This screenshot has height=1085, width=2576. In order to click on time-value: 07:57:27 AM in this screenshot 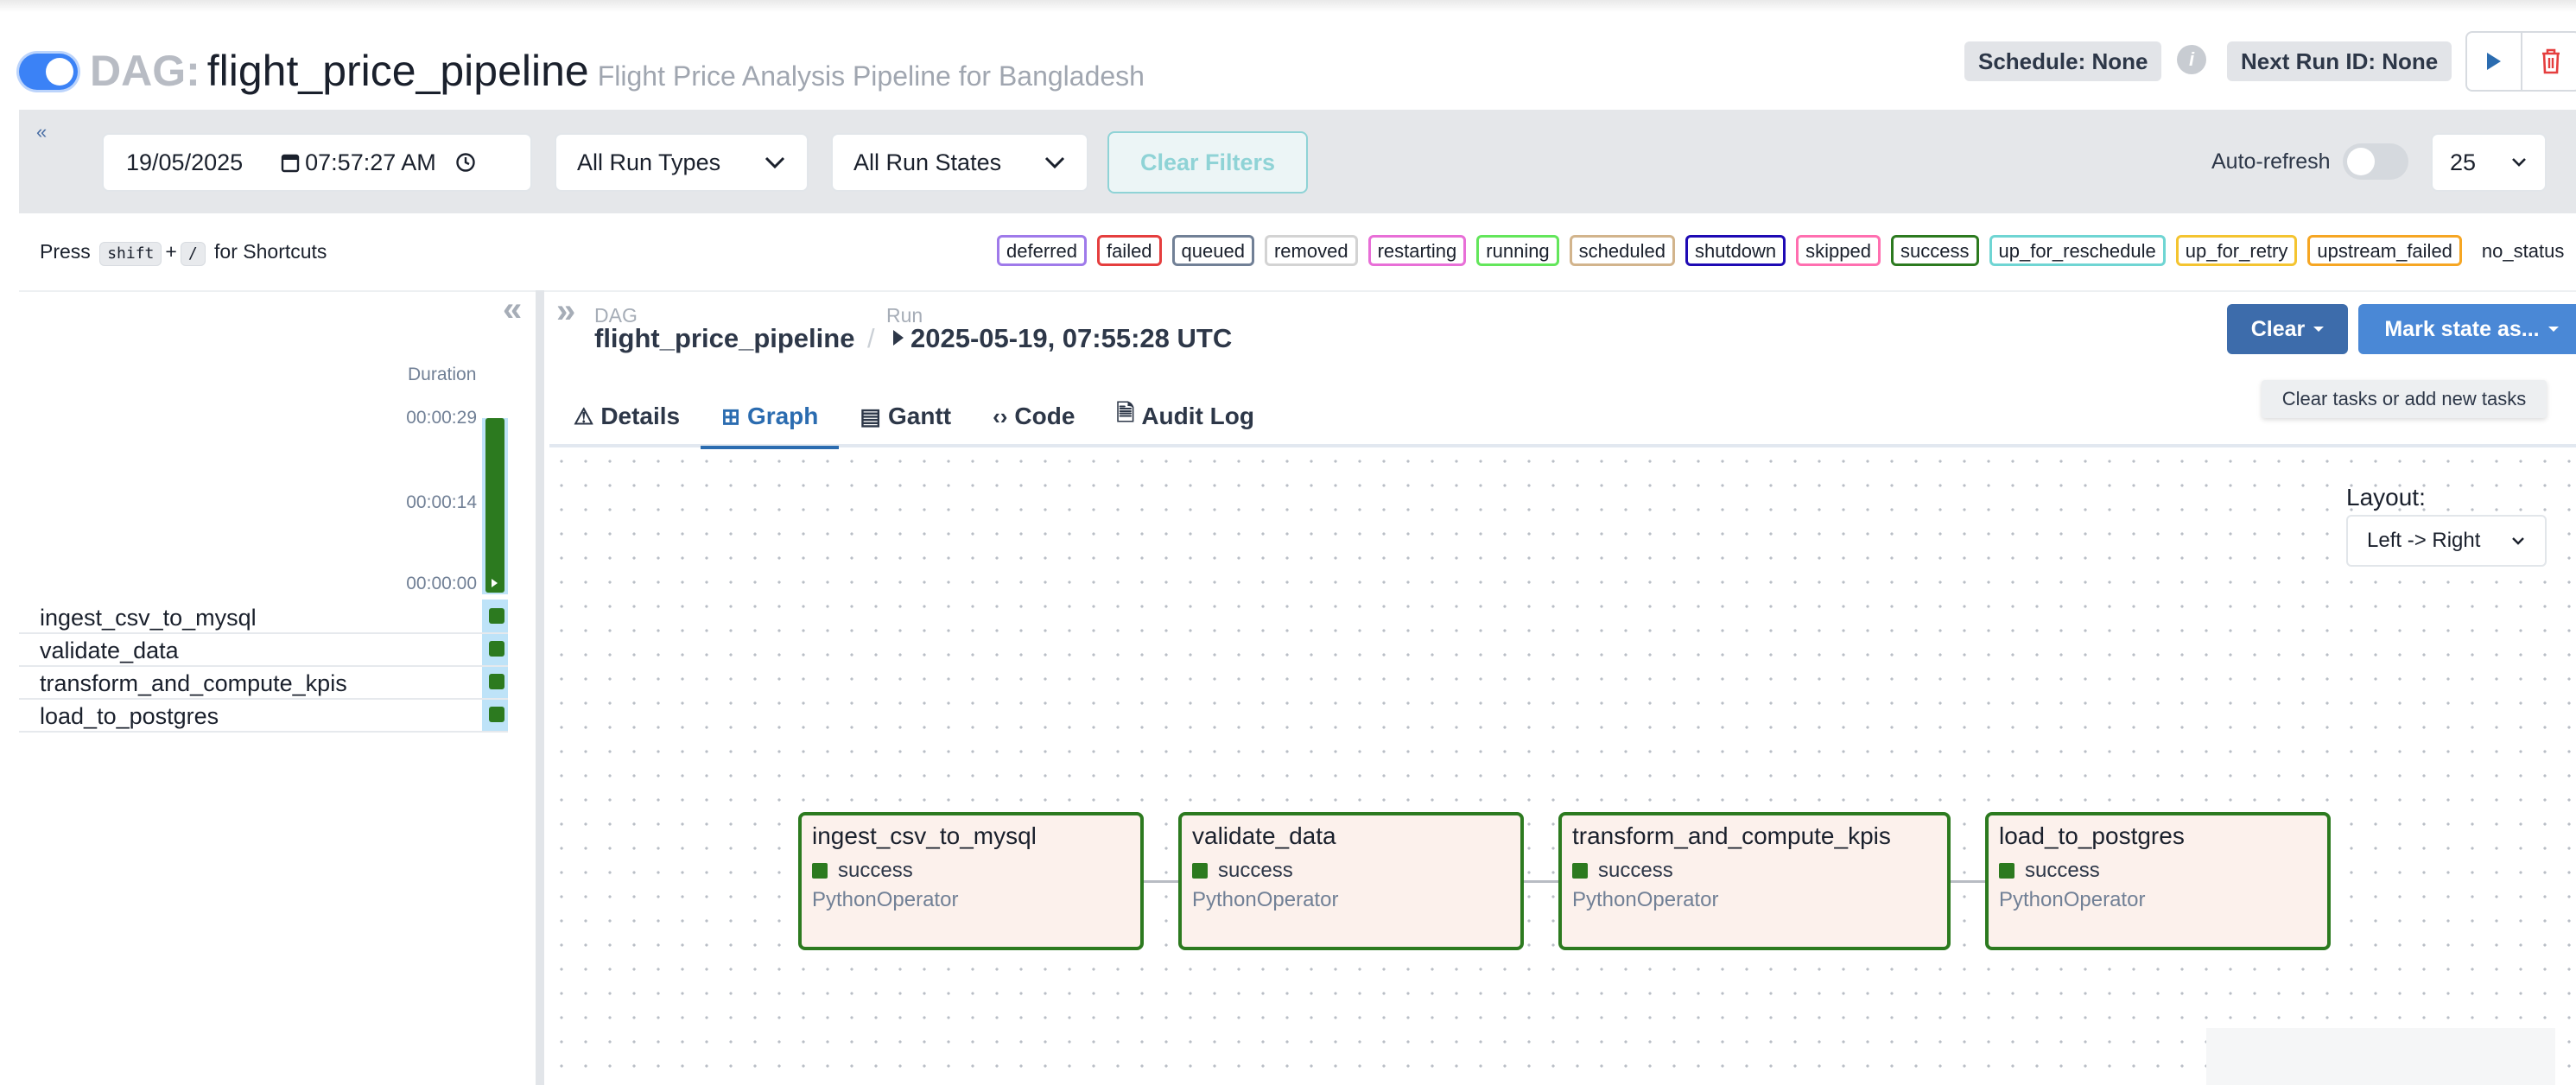, I will do `click(370, 162)`.